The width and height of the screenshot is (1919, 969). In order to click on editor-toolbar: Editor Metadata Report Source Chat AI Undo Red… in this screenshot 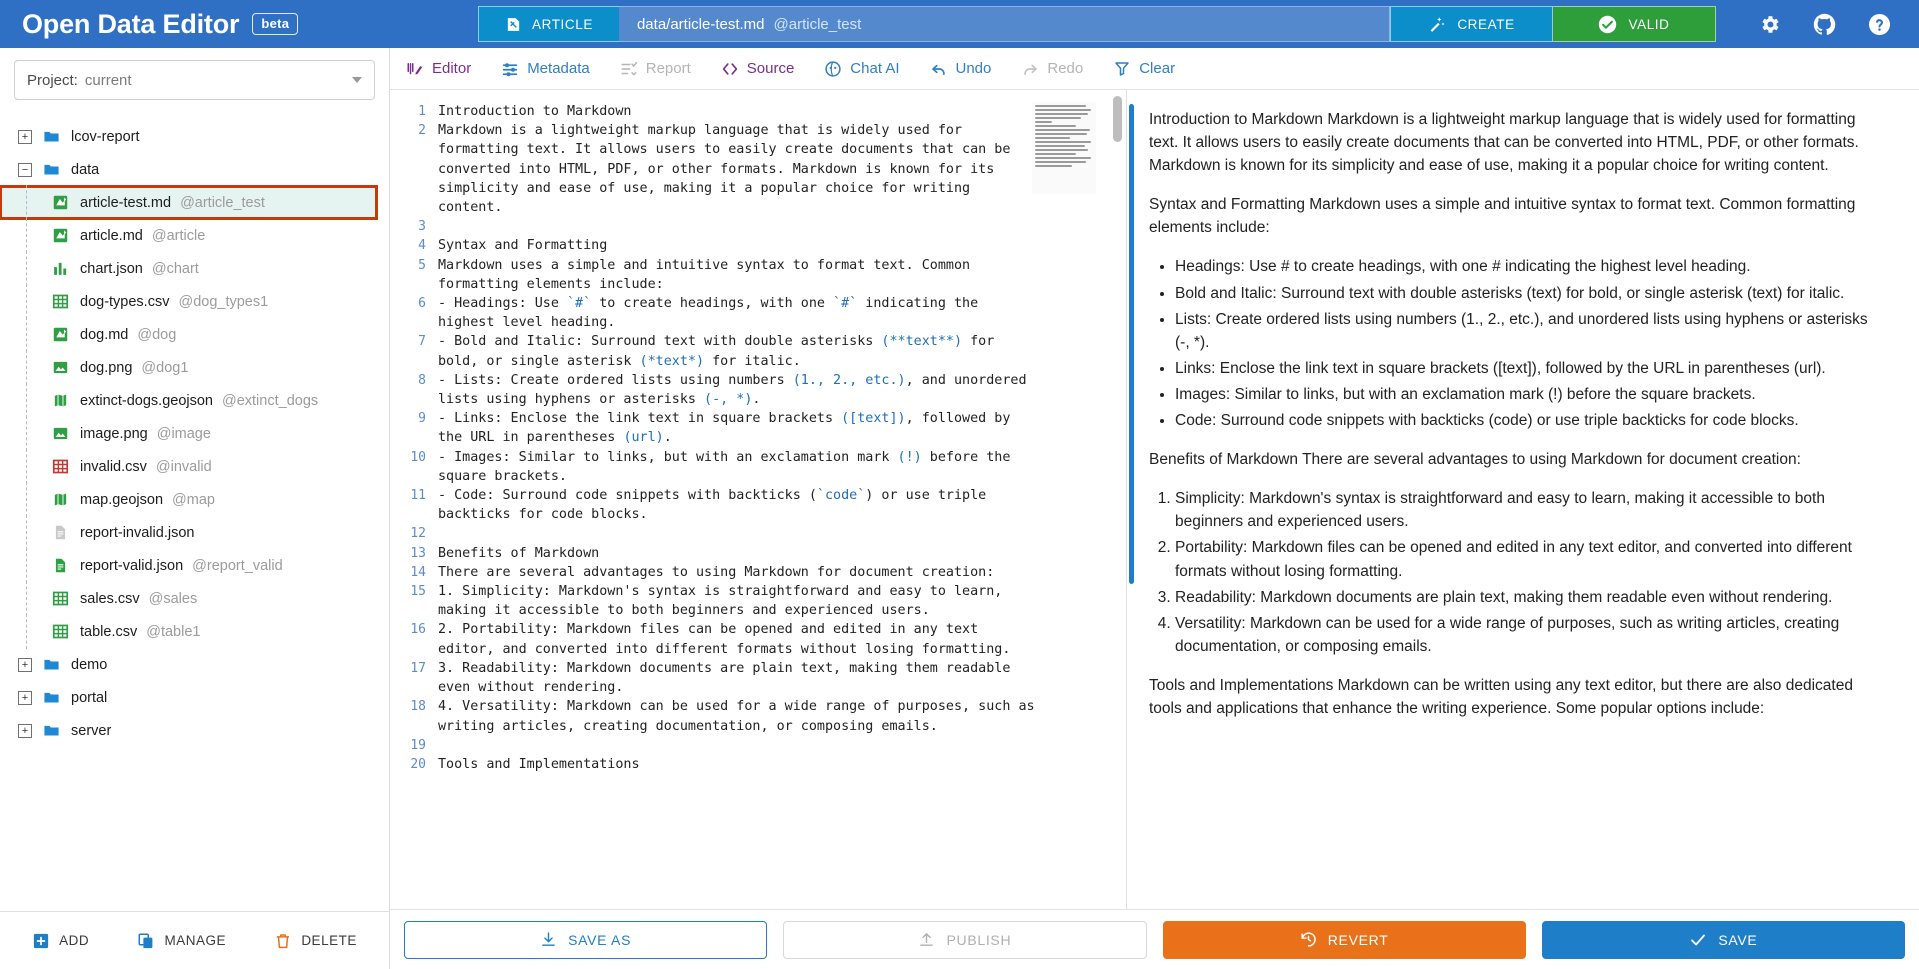, I will do `click(1154, 69)`.